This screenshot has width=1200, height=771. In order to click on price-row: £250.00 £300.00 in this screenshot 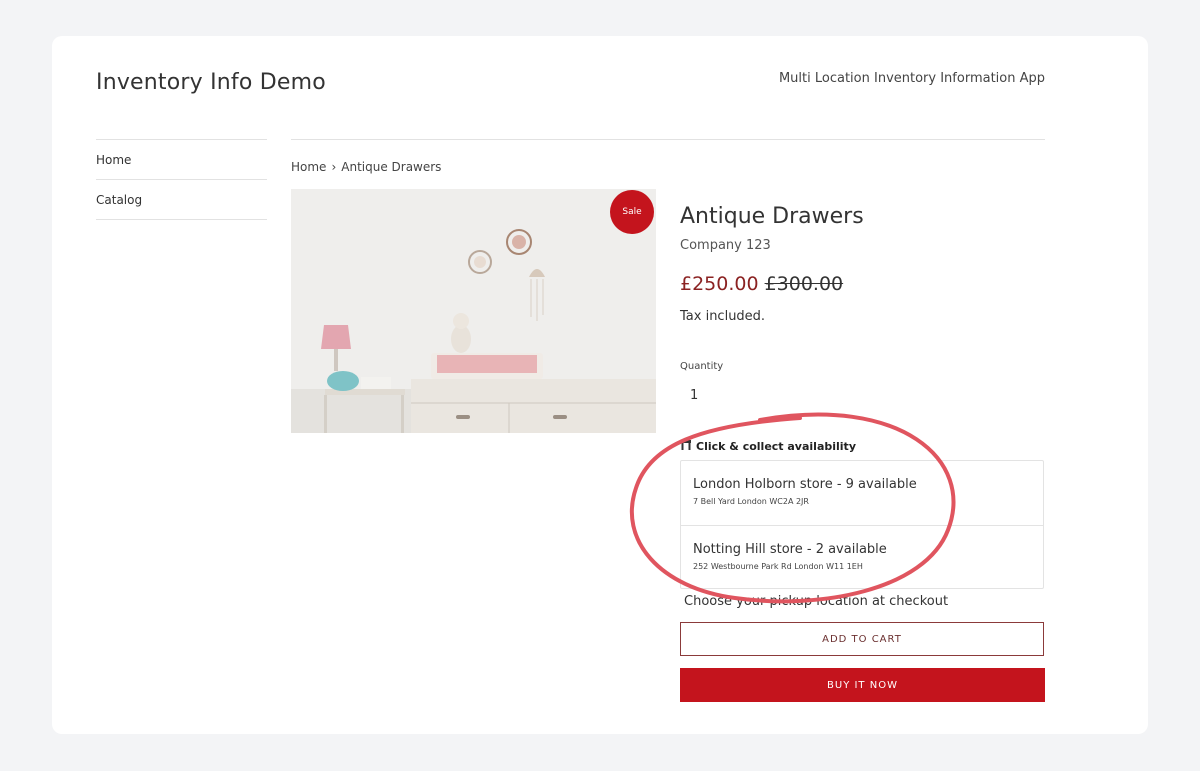, I will do `click(761, 284)`.